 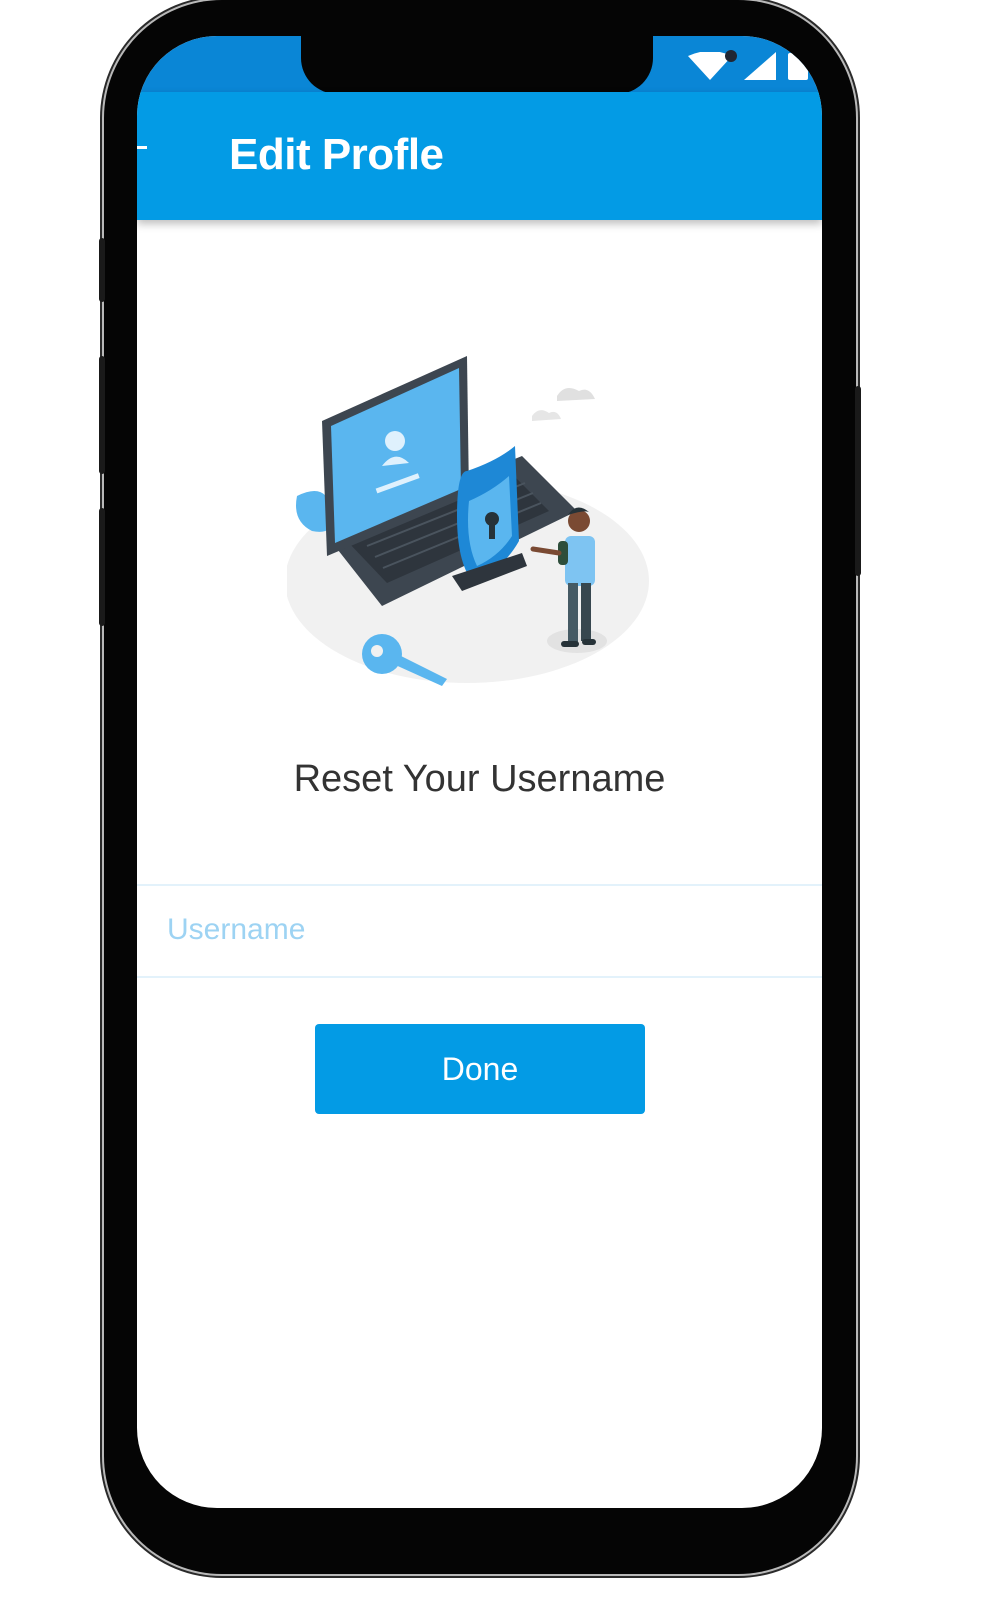 I want to click on username-field, so click(x=479, y=931).